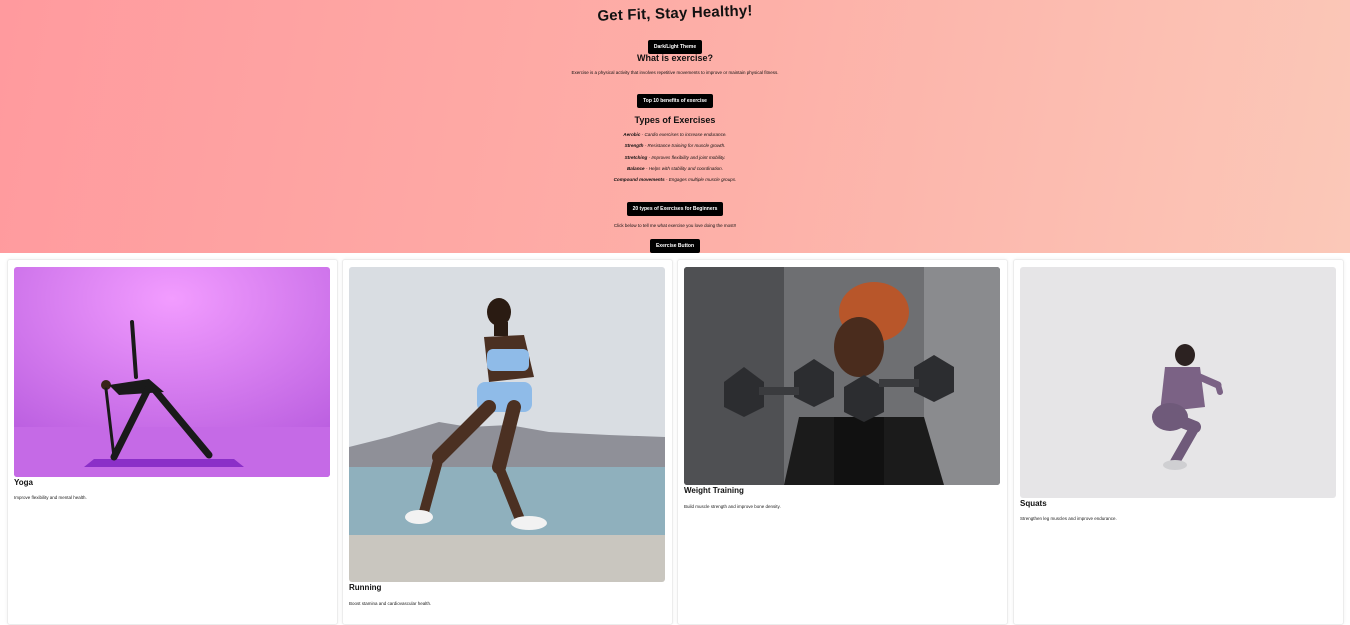 The image size is (1350, 625). I want to click on running-image, so click(507, 424).